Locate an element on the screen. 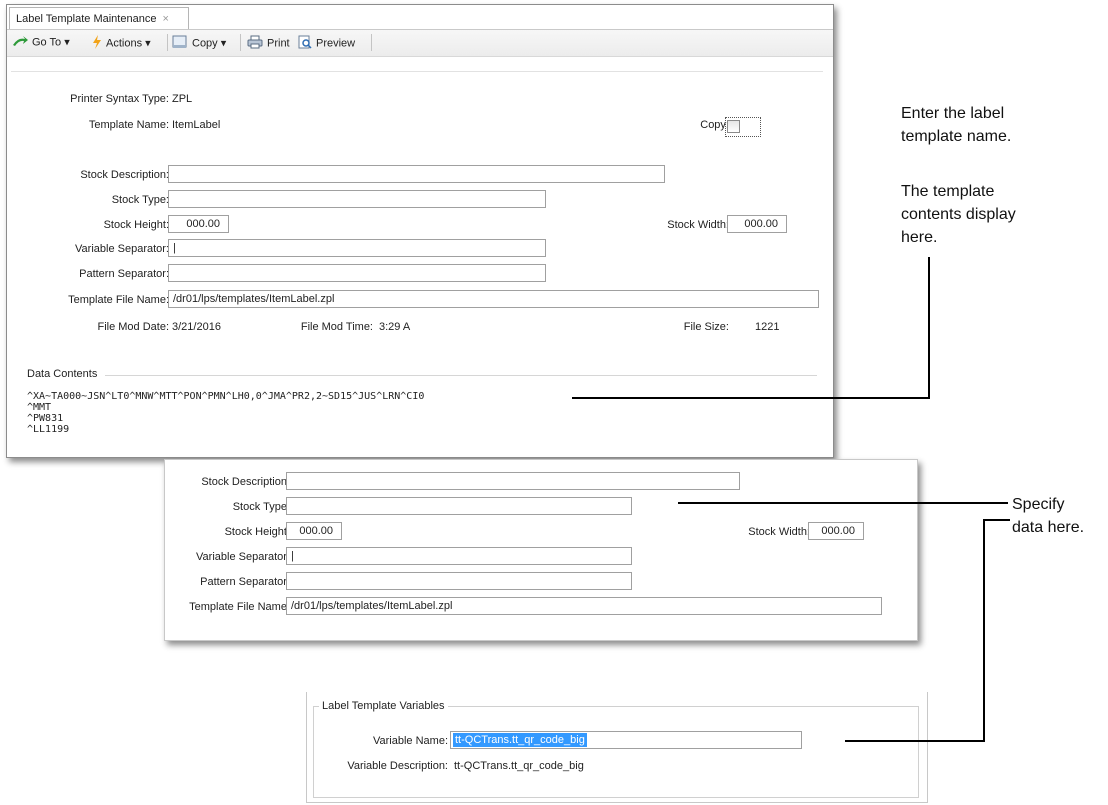 This screenshot has height=805, width=1108. file-mod-time-label: File Mod Time: is located at coordinates (336, 327).